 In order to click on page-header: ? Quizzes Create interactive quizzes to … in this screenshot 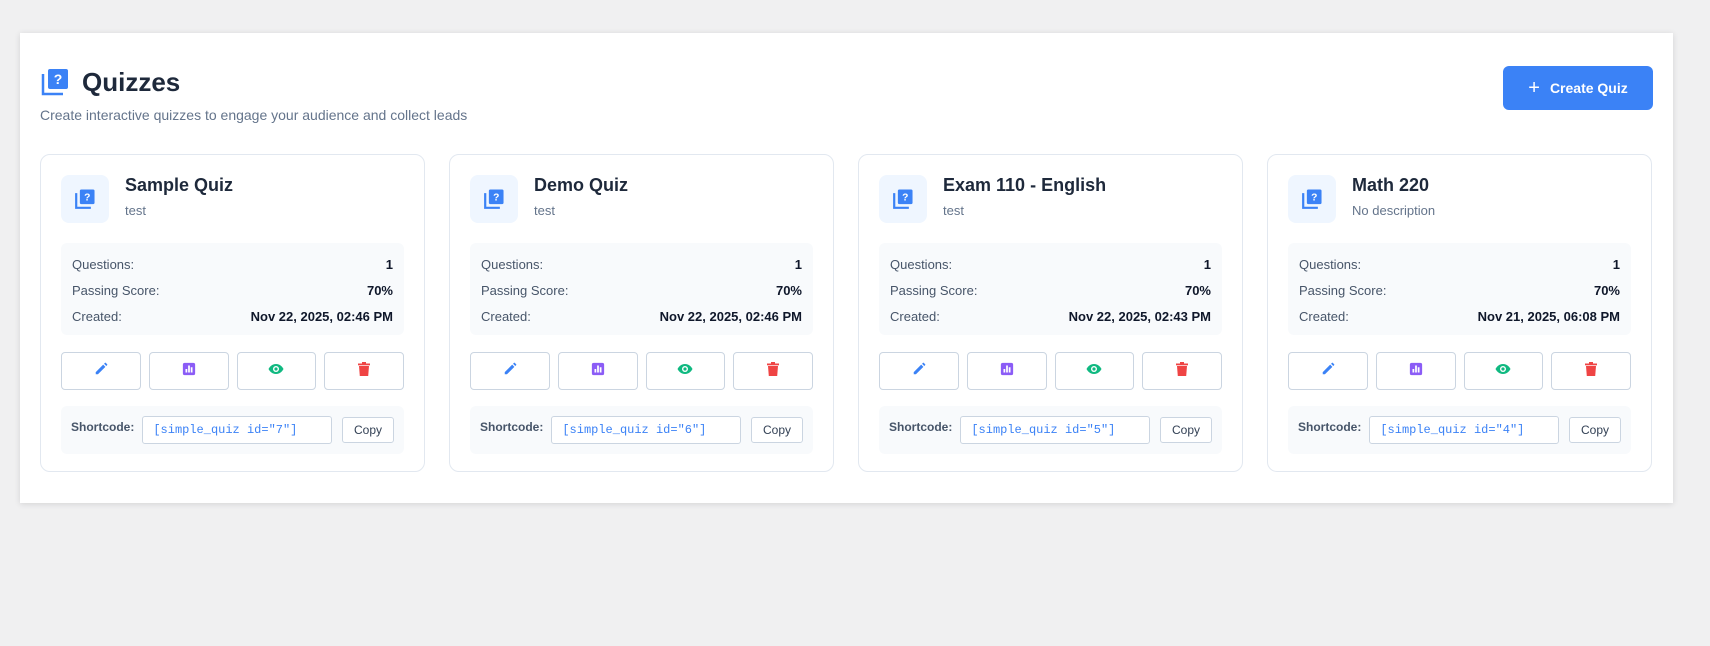, I will do `click(846, 92)`.